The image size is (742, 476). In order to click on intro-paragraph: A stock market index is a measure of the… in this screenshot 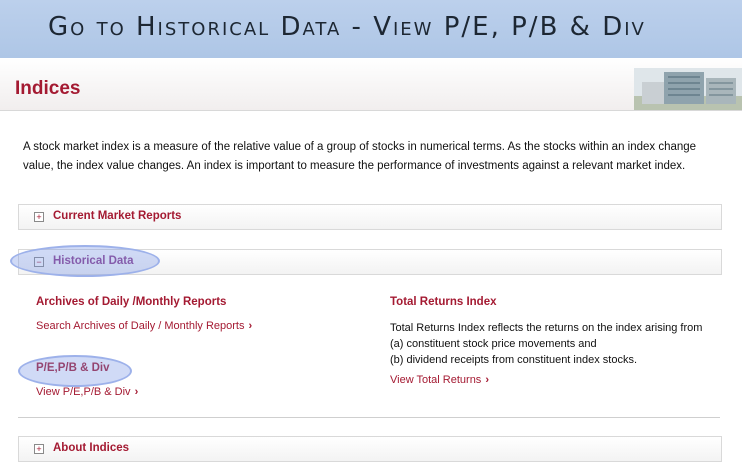, I will do `click(360, 156)`.